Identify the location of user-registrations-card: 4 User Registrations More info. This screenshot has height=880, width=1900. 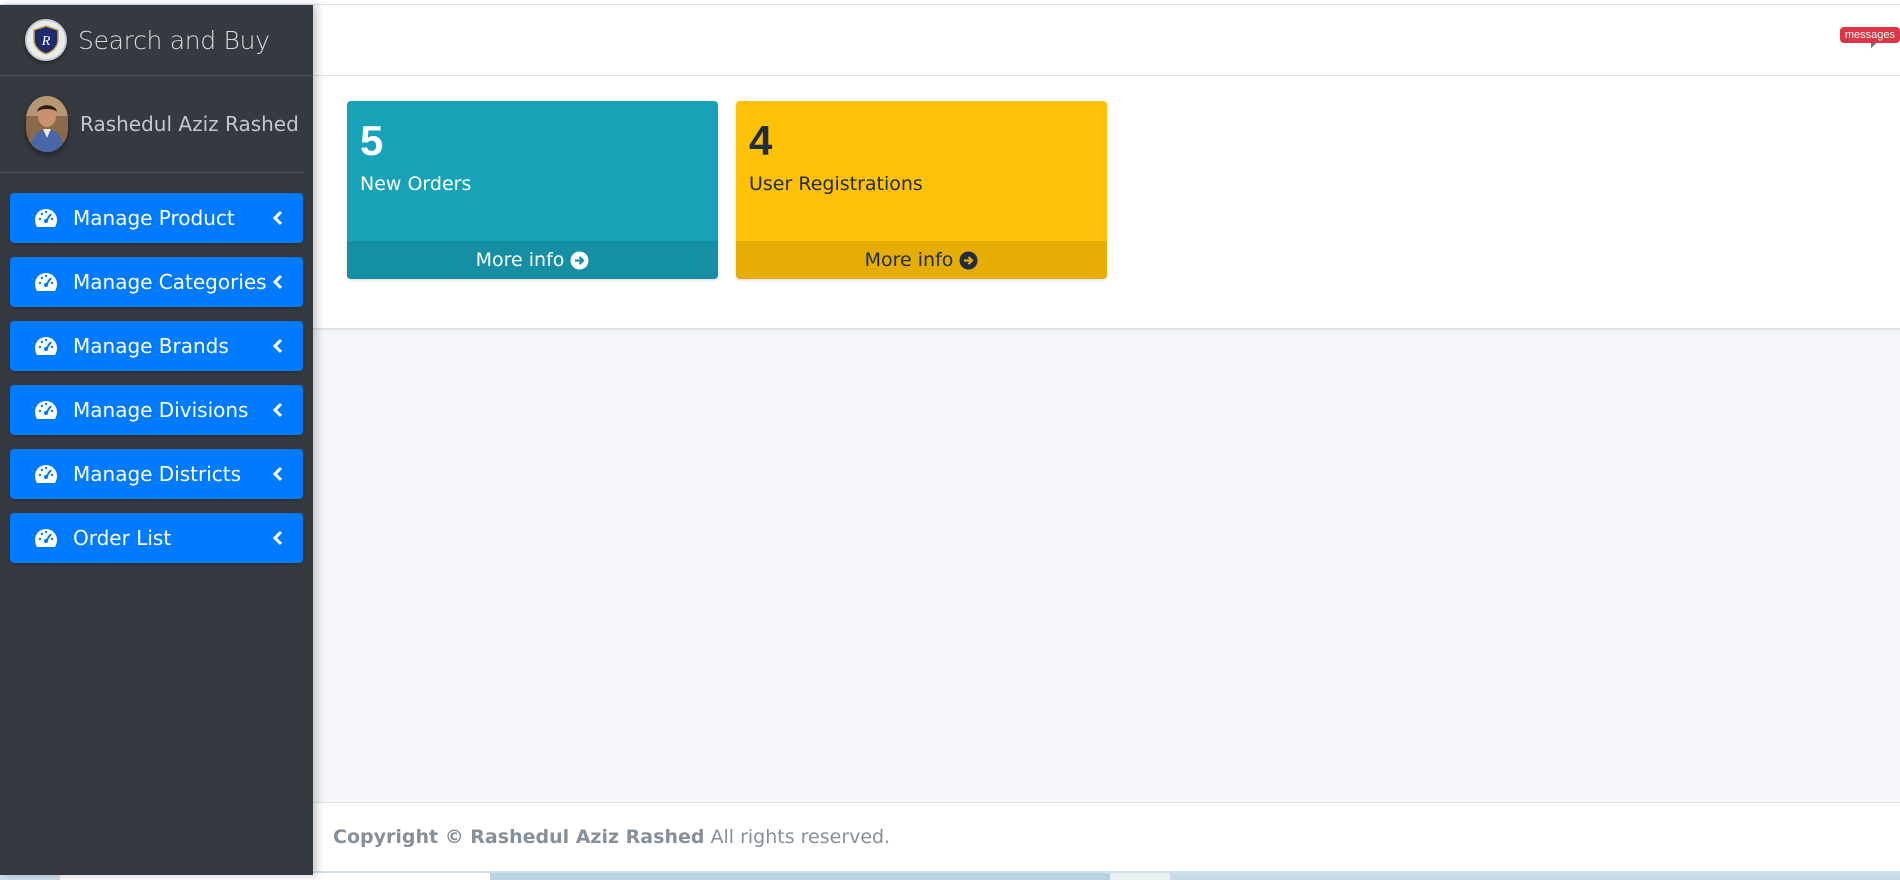
(921, 190).